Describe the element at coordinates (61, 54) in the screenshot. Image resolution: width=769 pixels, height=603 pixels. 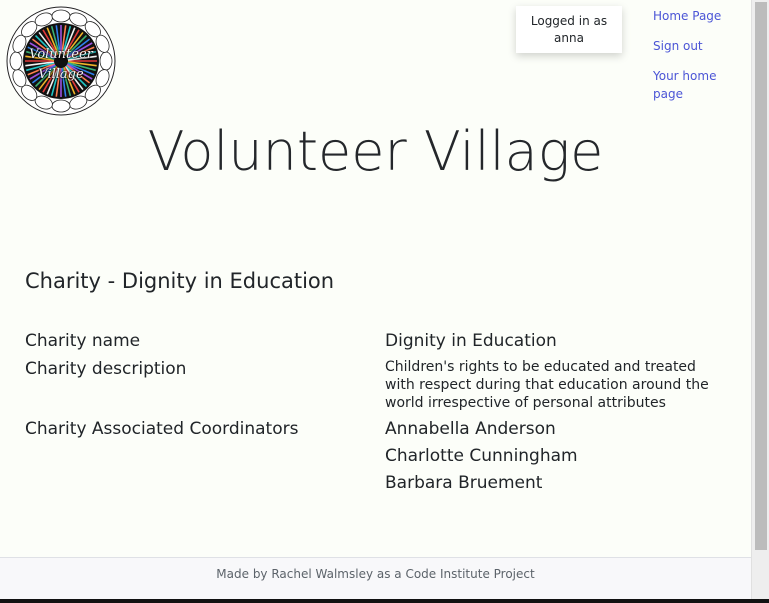
I see `logo-text-line1: Volunteer` at that location.